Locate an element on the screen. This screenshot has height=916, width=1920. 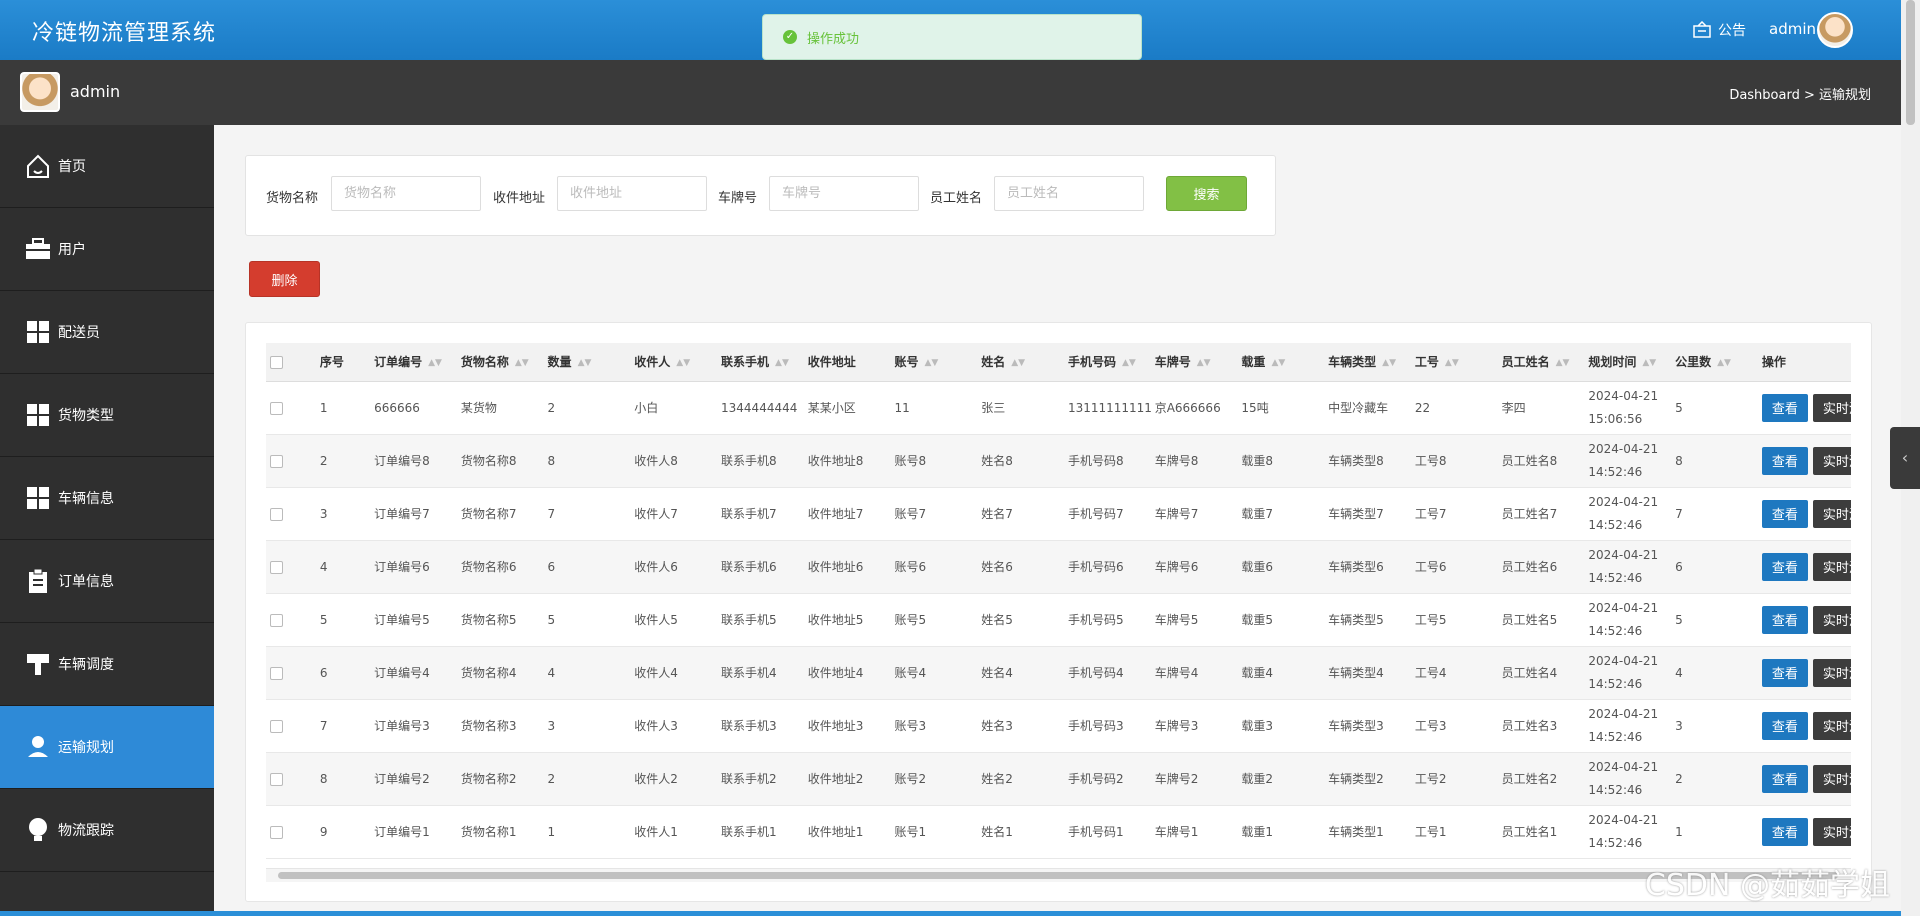
column-header: 规划时间 ▲▼ is located at coordinates (1628, 362).